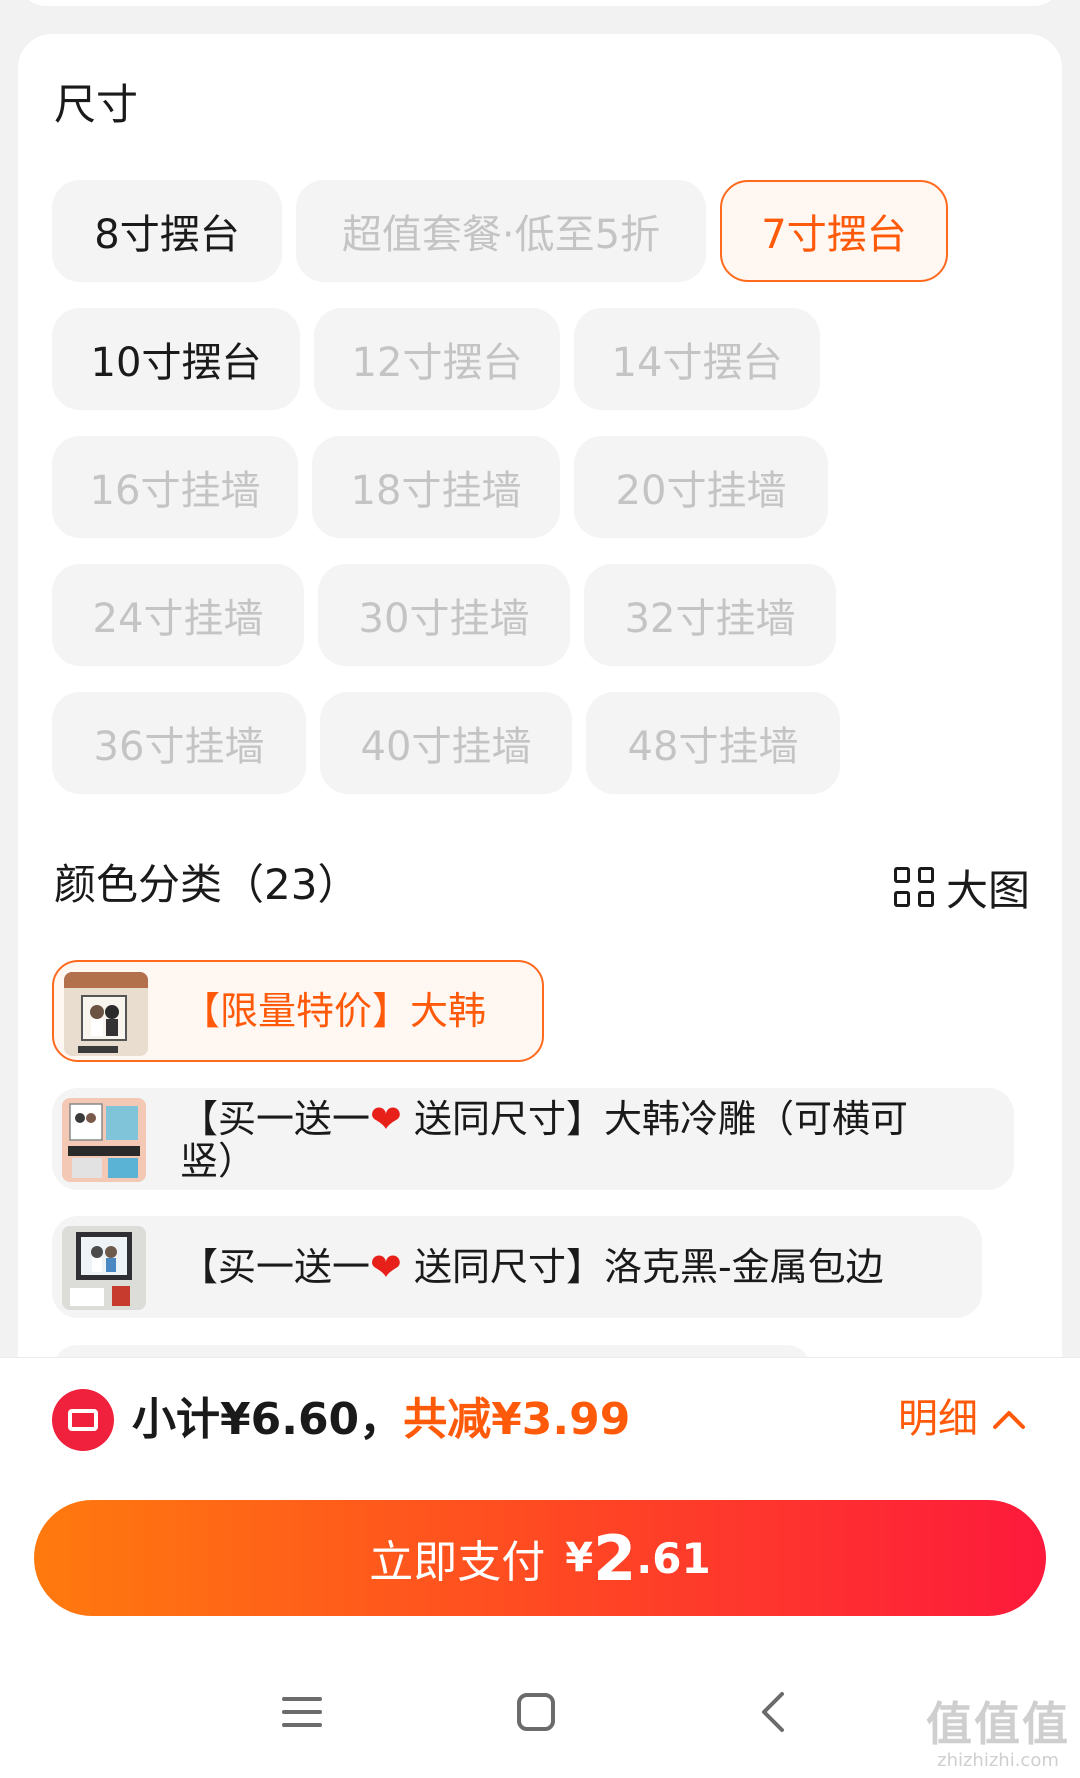 This screenshot has height=1778, width=1080. I want to click on color-section-title: 颜色分类（23）, so click(207, 884).